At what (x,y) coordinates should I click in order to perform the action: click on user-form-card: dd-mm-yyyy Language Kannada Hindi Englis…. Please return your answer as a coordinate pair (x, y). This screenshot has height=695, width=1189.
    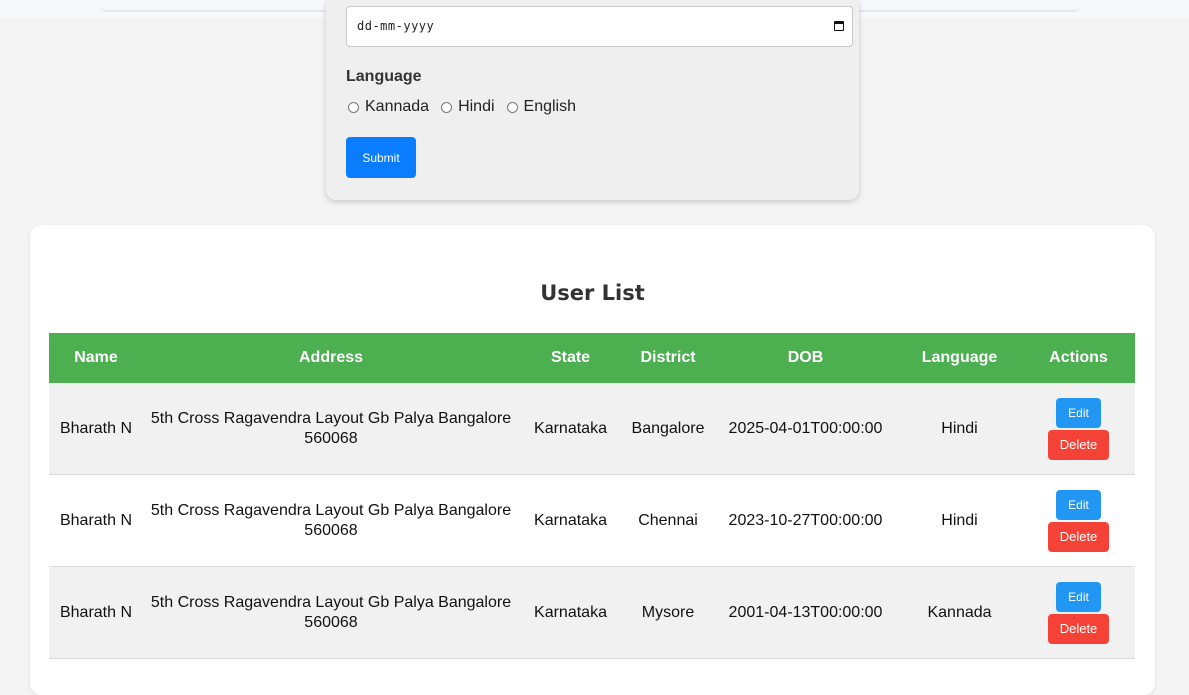
    Looking at the image, I should click on (592, 100).